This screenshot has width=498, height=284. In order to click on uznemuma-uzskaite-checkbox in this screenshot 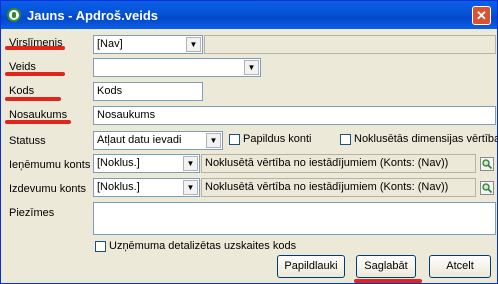, I will do `click(100, 246)`.